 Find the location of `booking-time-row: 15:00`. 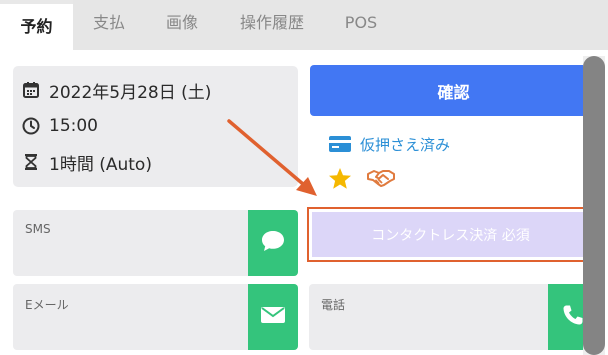

booking-time-row: 15:00 is located at coordinates (59, 126).